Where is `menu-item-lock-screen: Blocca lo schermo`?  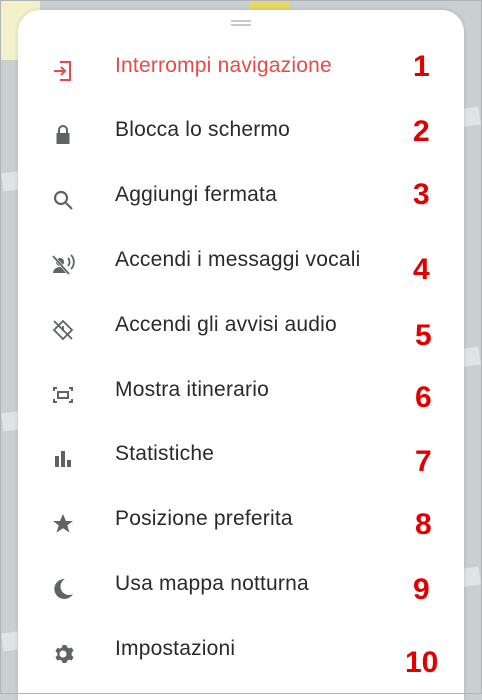 menu-item-lock-screen: Blocca lo schermo is located at coordinates (241, 134).